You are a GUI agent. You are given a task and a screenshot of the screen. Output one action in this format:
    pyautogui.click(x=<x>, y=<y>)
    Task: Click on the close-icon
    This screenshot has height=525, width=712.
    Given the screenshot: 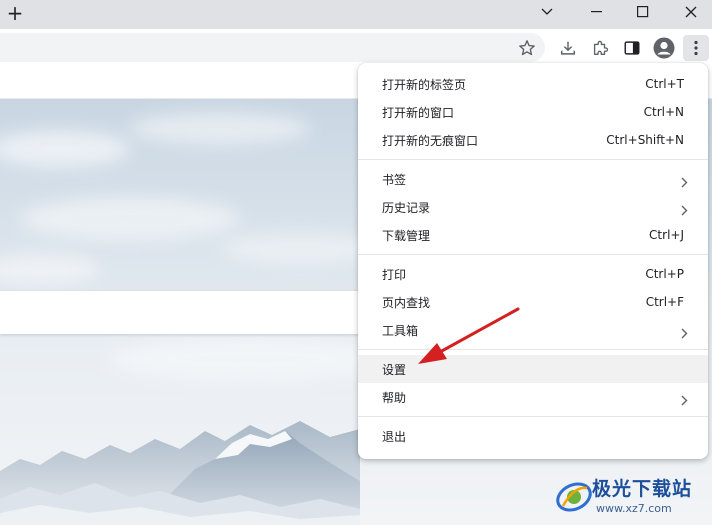 What is the action you would take?
    pyautogui.click(x=690, y=12)
    